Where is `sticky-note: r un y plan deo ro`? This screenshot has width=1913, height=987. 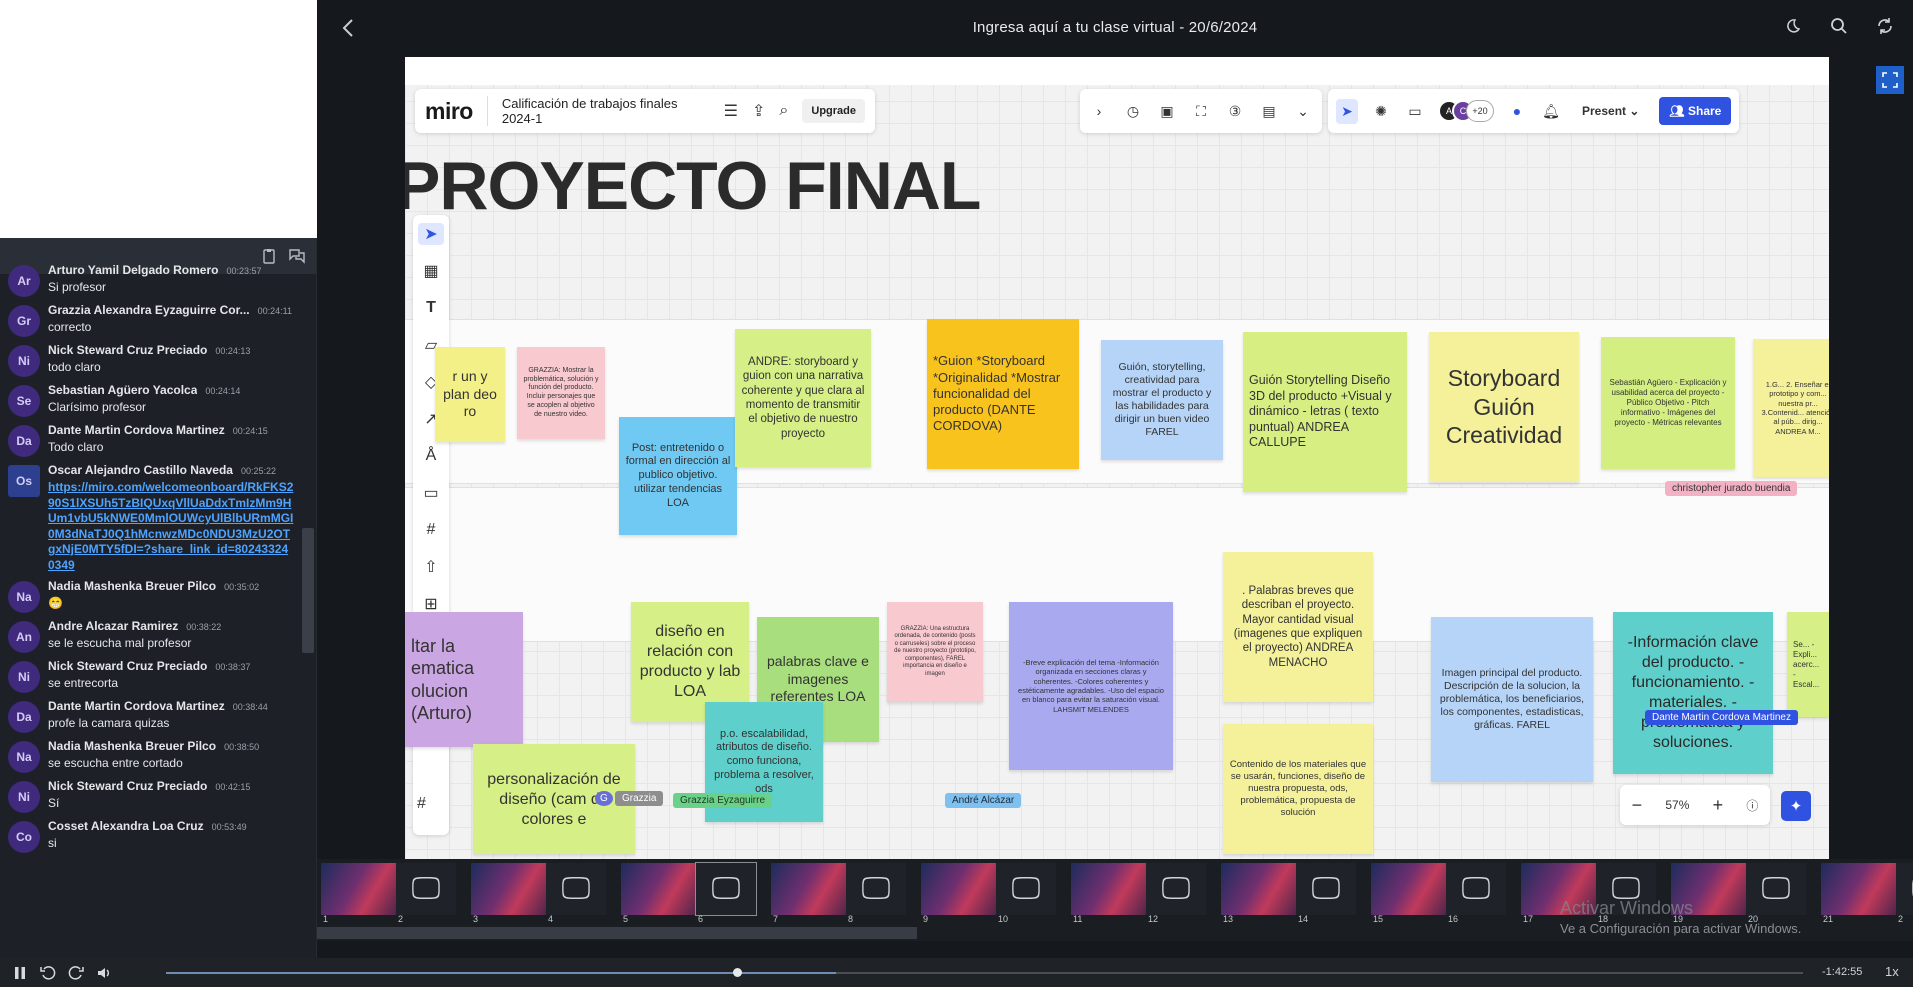
sticky-note: r un y plan deo ro is located at coordinates (470, 394).